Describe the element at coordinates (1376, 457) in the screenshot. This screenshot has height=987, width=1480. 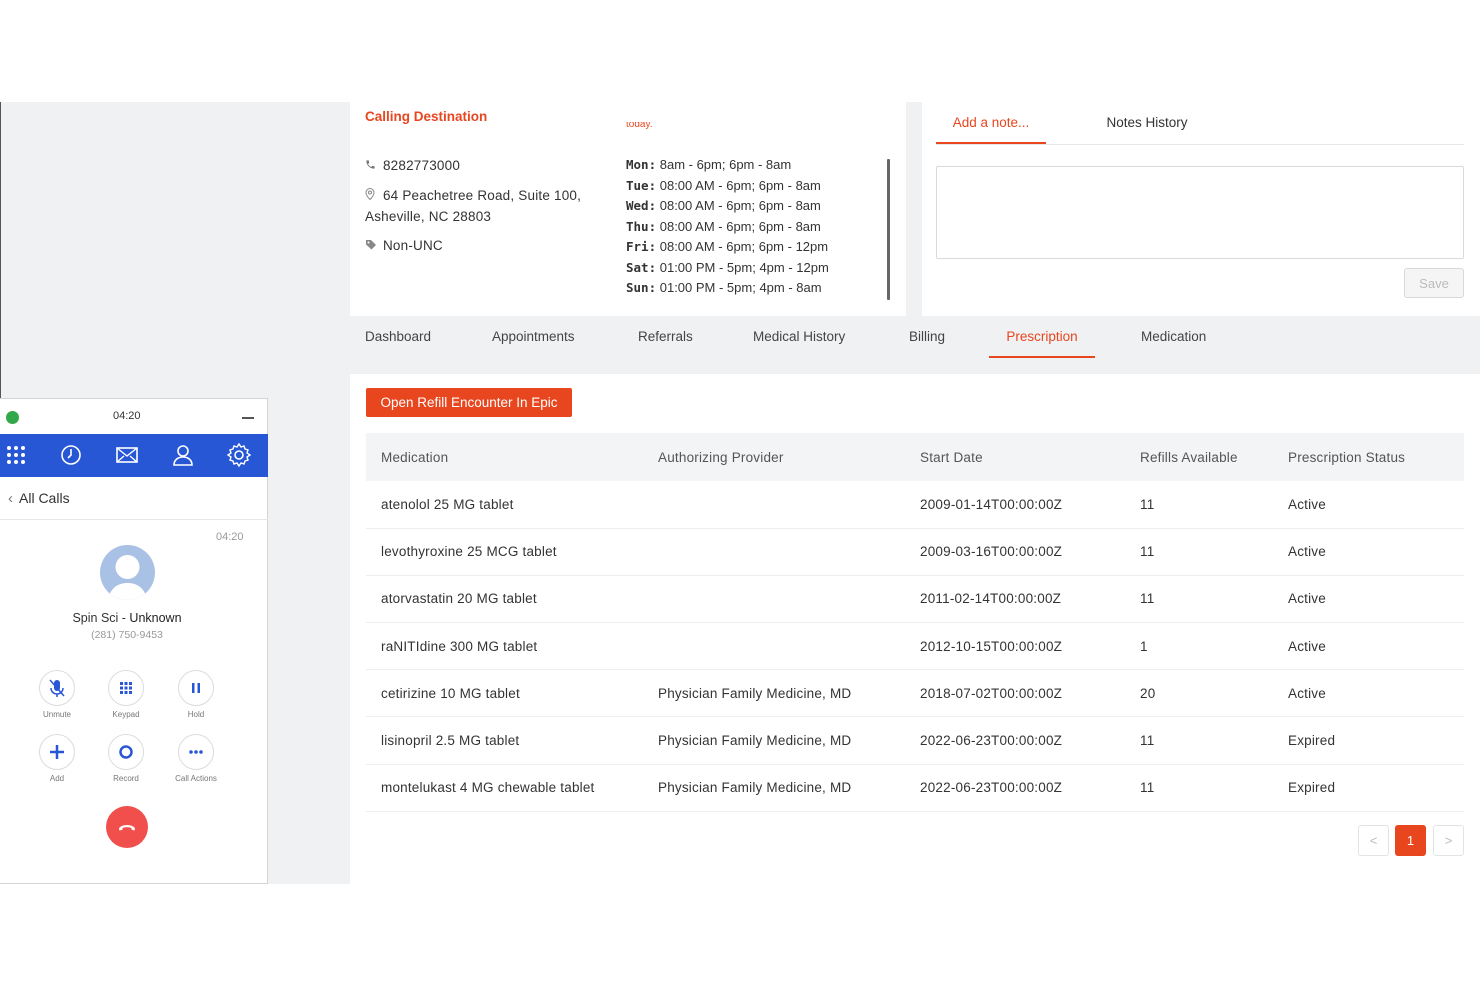
I see `column-header: Prescription Status` at that location.